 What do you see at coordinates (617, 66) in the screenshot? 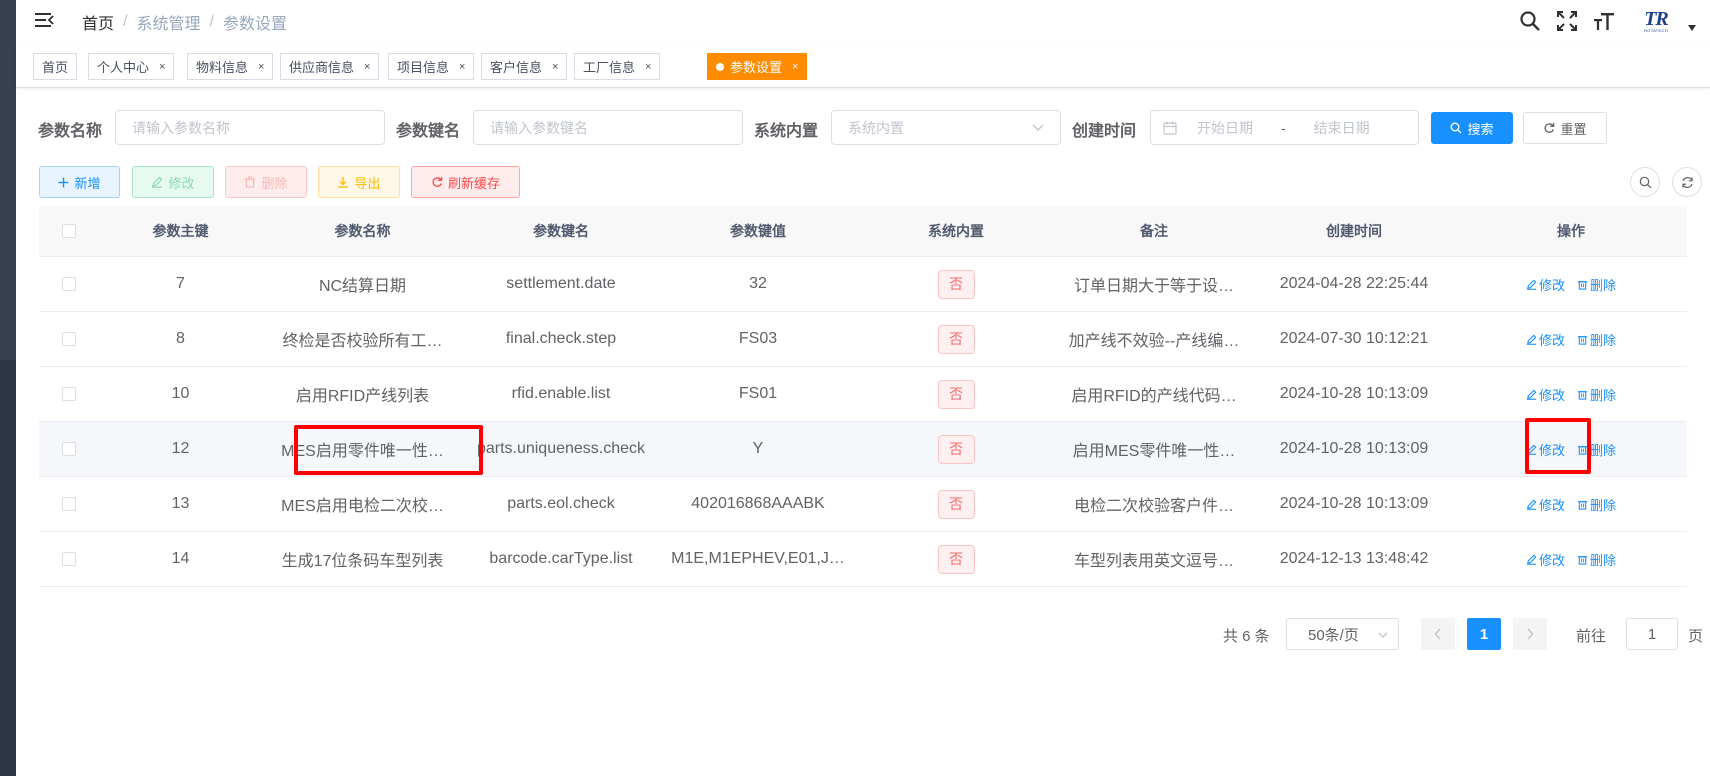
I see `tab-factory-info: 工厂信息 ×` at bounding box center [617, 66].